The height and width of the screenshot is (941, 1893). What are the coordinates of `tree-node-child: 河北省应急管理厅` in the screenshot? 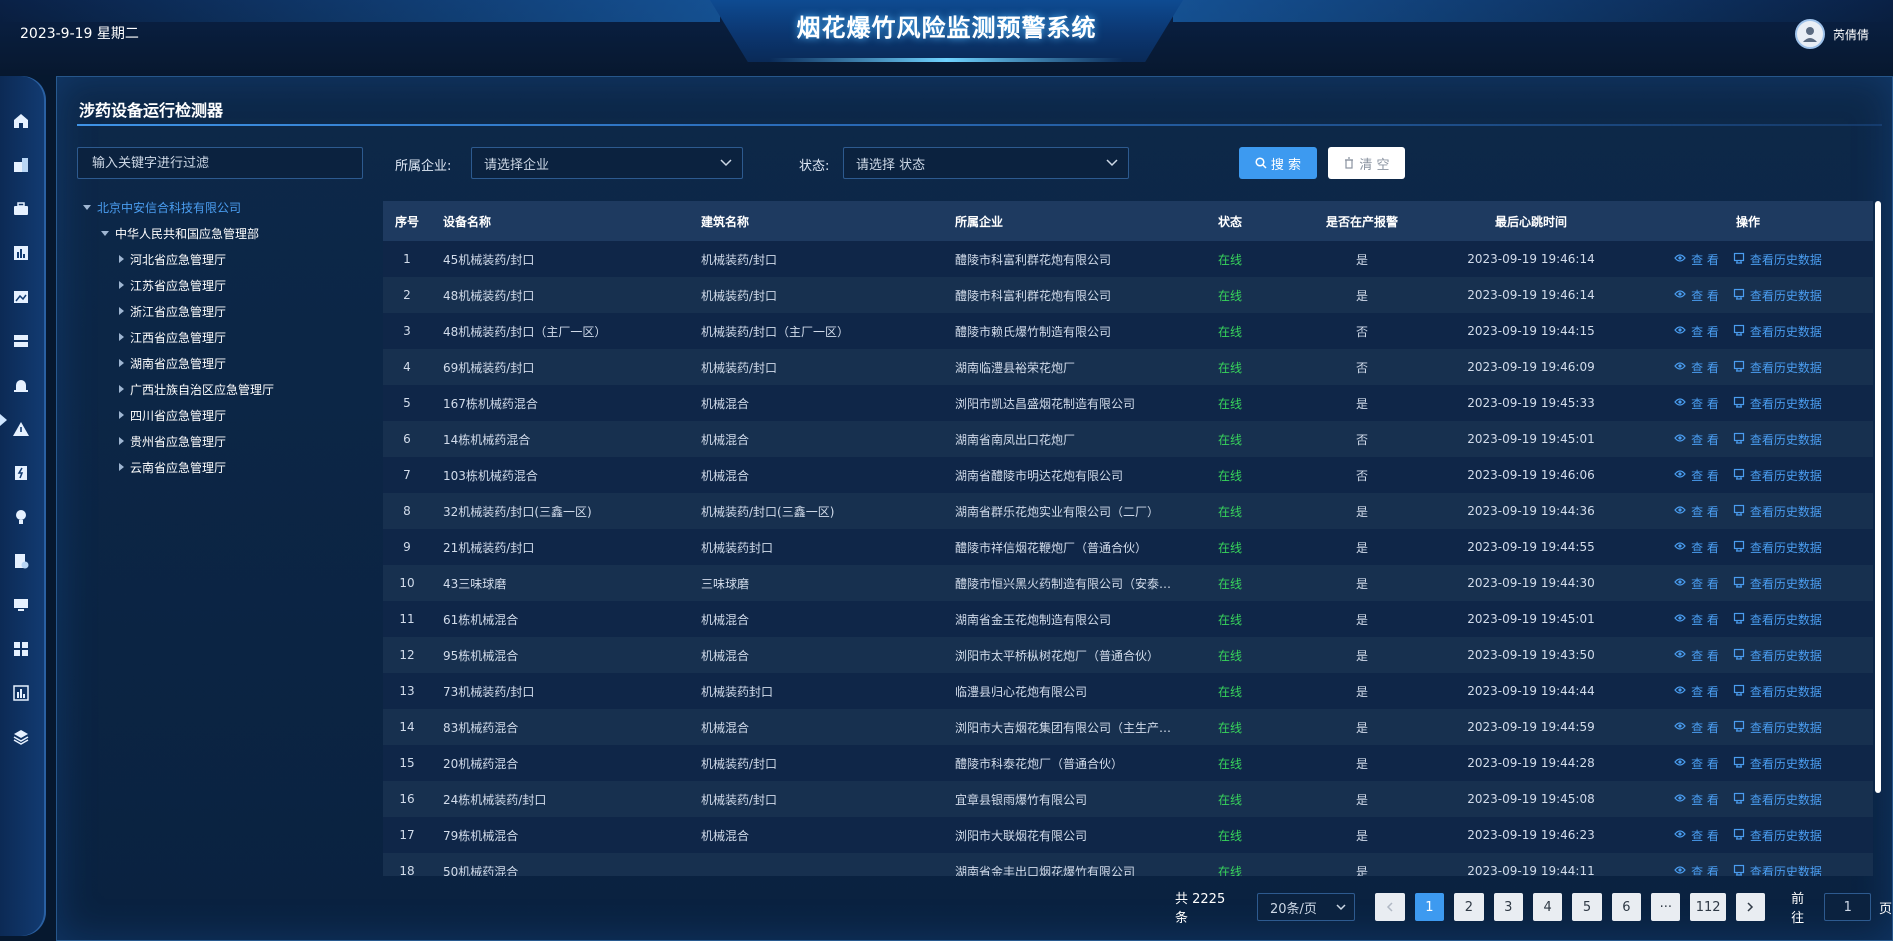 It's located at (172, 259).